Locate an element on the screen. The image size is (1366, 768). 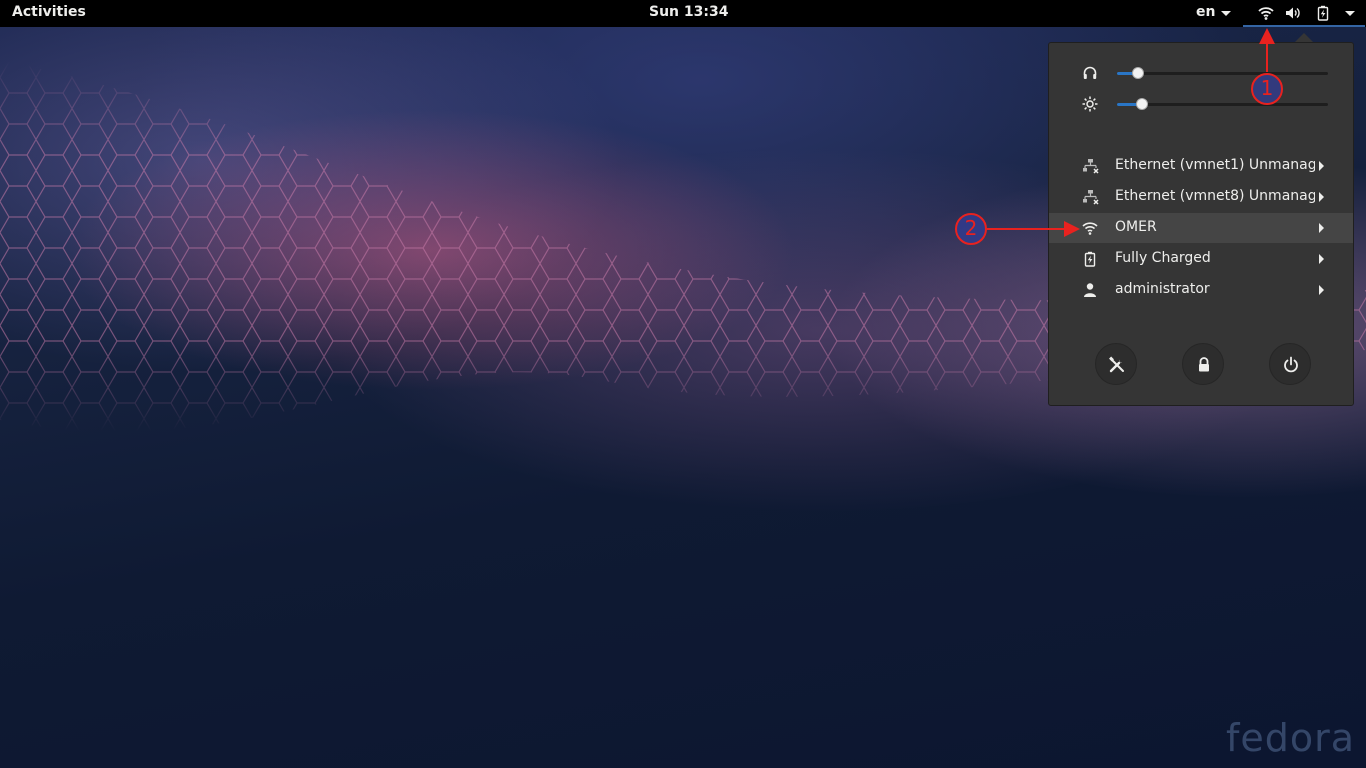
activities-button: Activities is located at coordinates (49, 12).